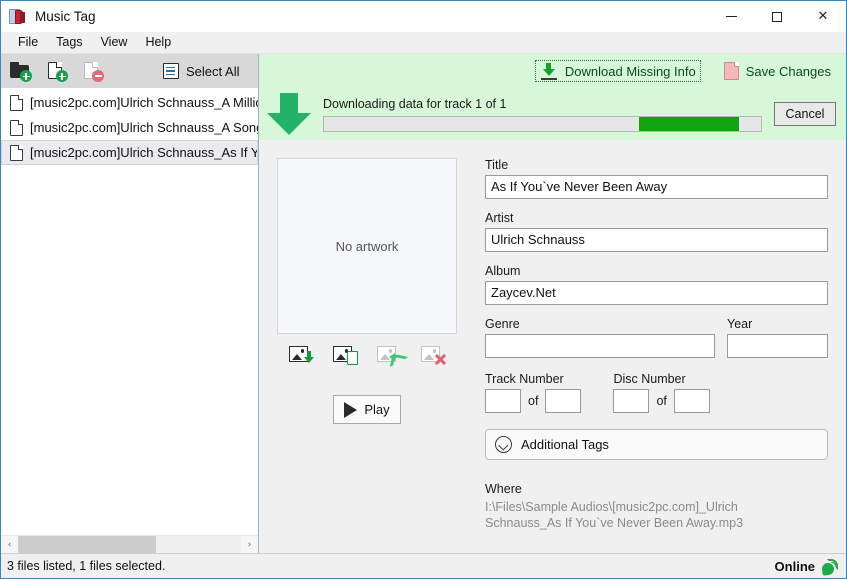  Describe the element at coordinates (367, 246) in the screenshot. I see `artwork-placeholder: No artwork` at that location.